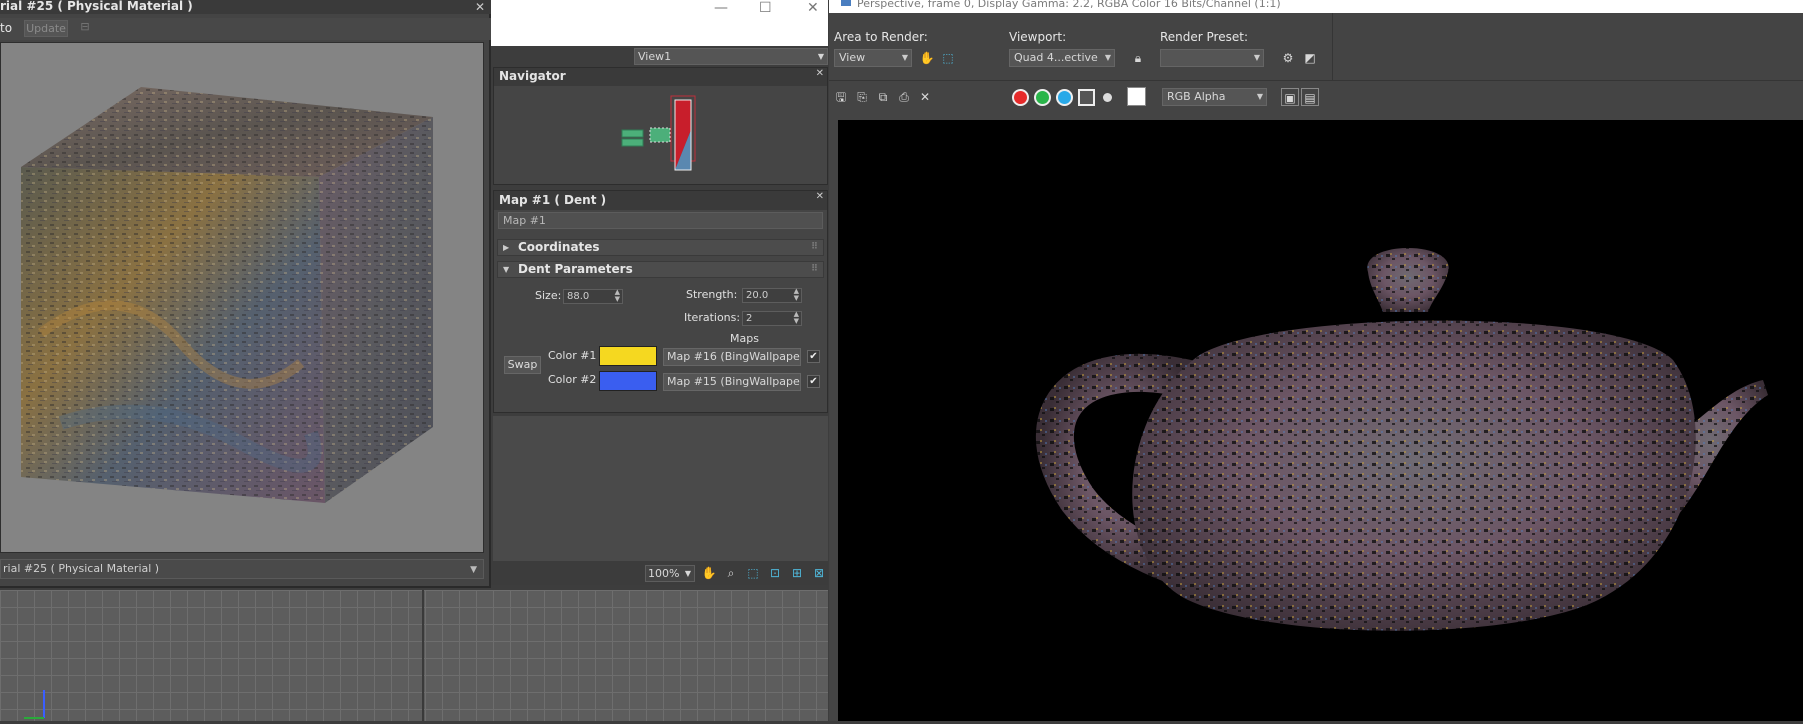 The height and width of the screenshot is (724, 1803). I want to click on iterations-label: Iterations:, so click(712, 317).